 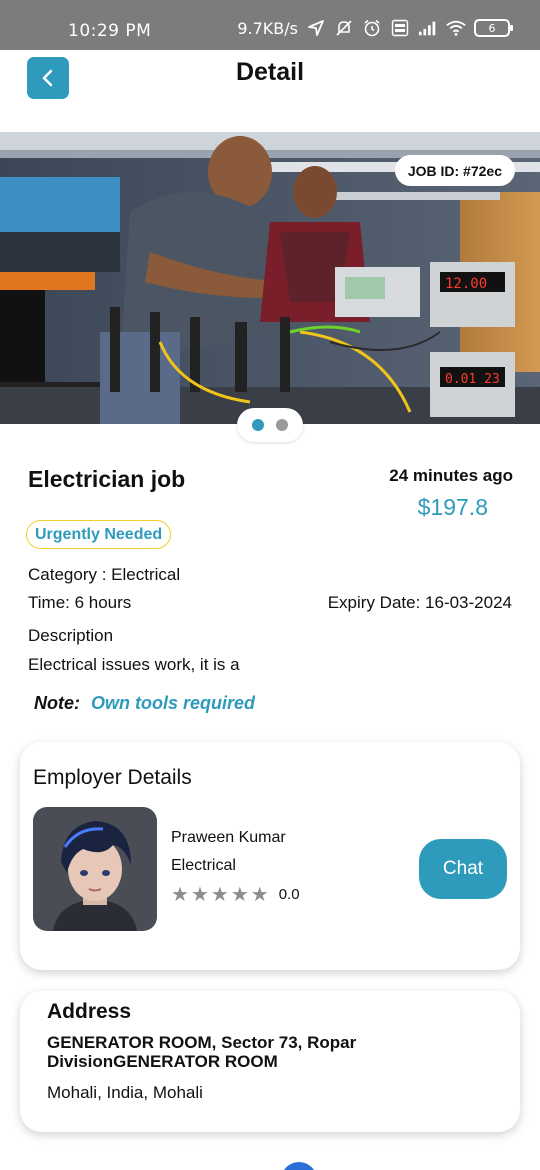 I want to click on svg-text: 12.00, so click(x=466, y=284).